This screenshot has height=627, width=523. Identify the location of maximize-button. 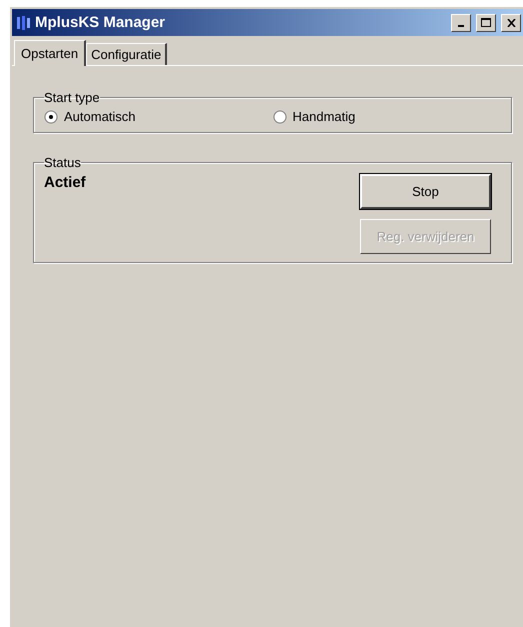
(486, 23).